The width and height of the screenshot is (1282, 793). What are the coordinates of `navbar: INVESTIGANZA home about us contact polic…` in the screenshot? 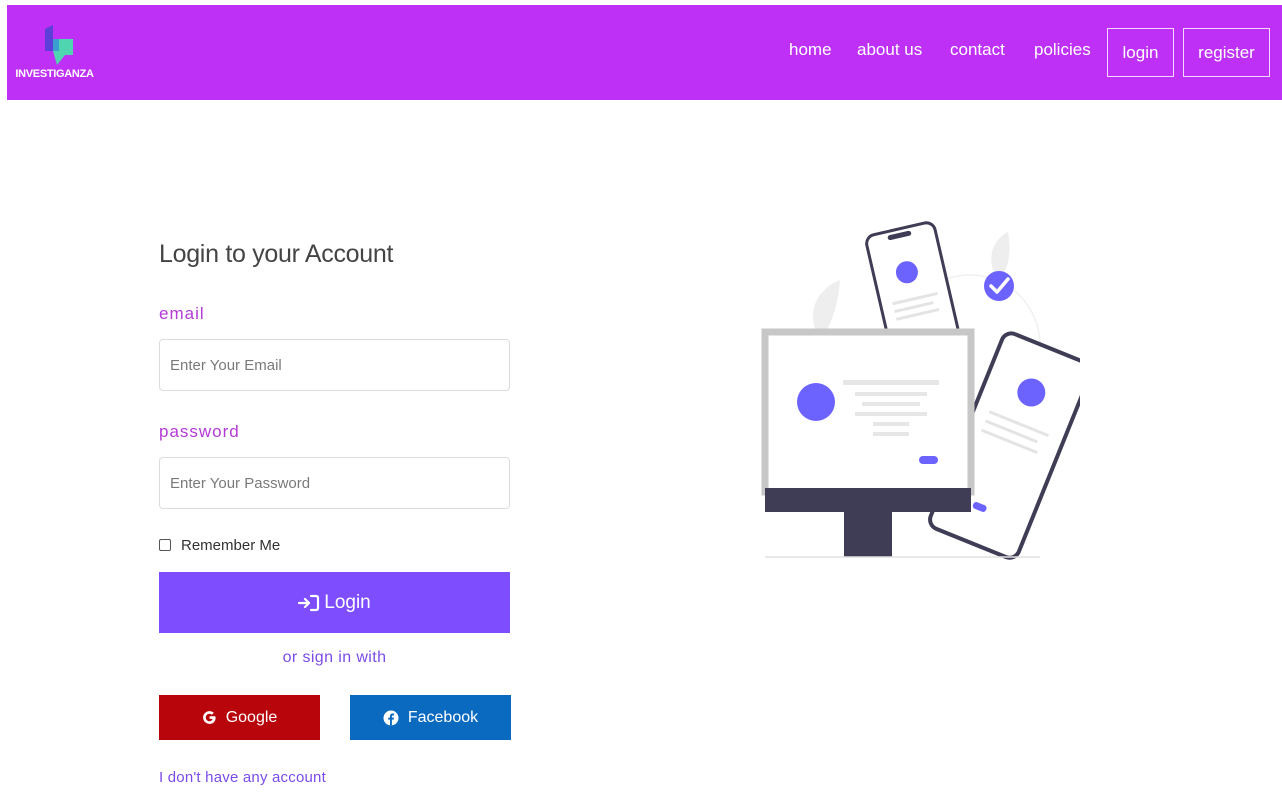 It's located at (644, 52).